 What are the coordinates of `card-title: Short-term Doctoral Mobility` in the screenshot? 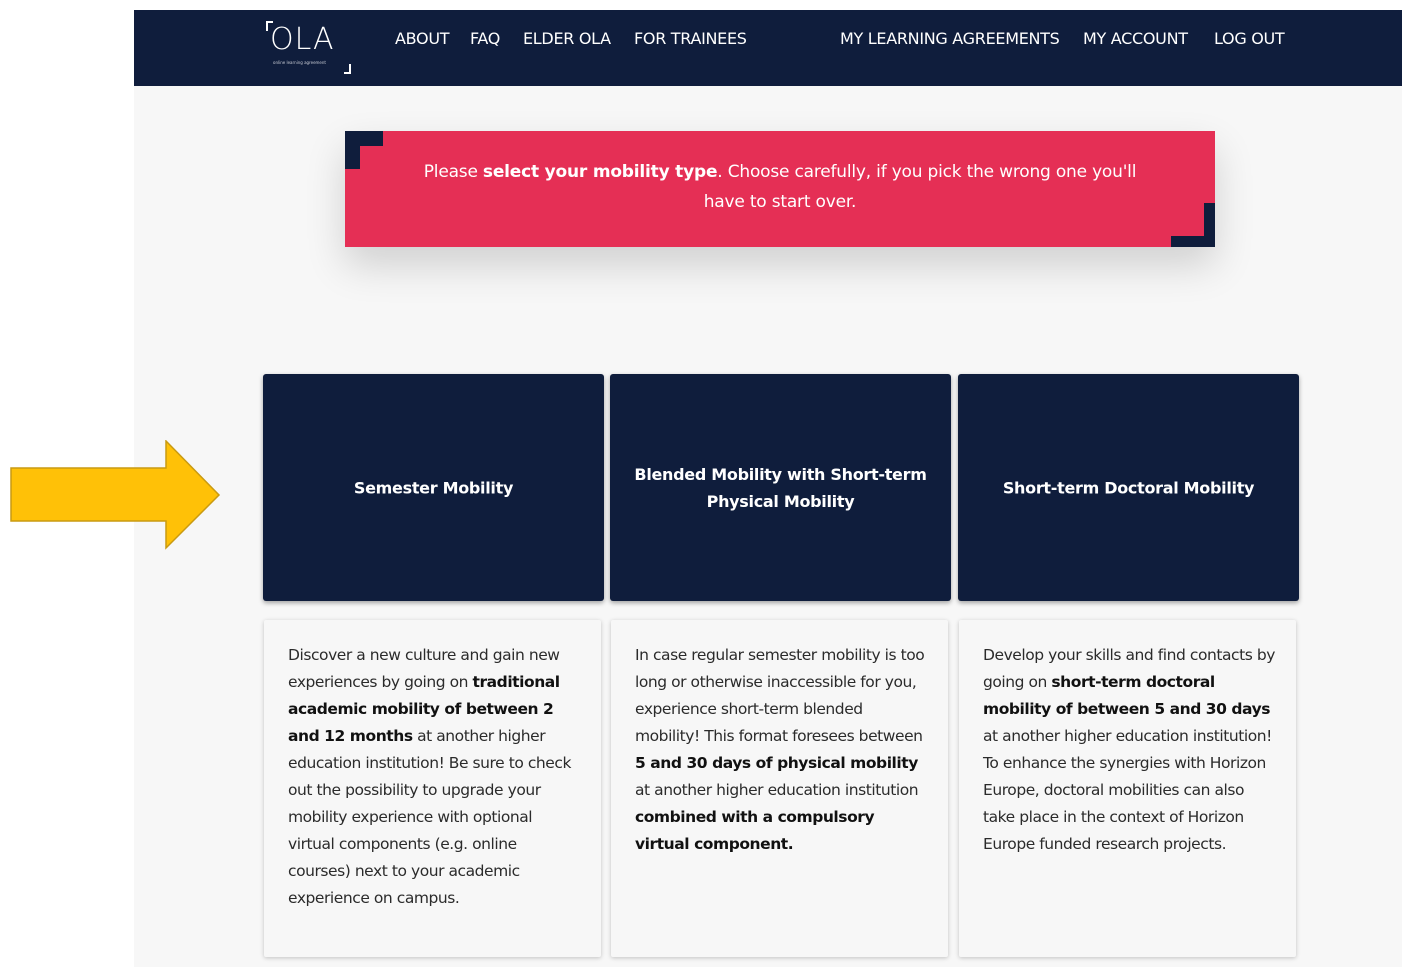 It's located at (1128, 487).